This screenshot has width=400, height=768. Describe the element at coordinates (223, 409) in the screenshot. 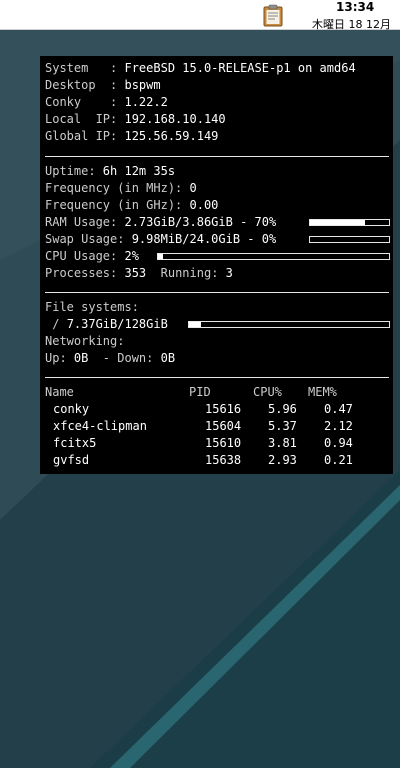

I see `process-pid: 15616` at that location.